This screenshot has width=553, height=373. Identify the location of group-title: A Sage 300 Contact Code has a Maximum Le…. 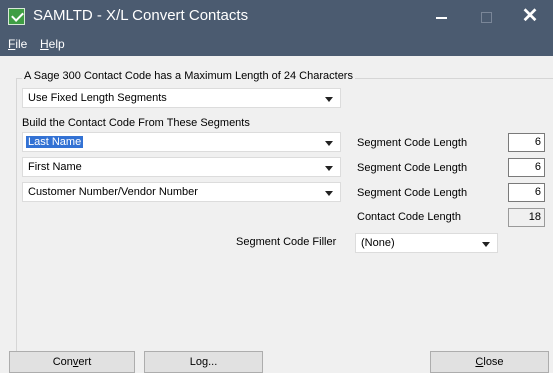
(188, 76).